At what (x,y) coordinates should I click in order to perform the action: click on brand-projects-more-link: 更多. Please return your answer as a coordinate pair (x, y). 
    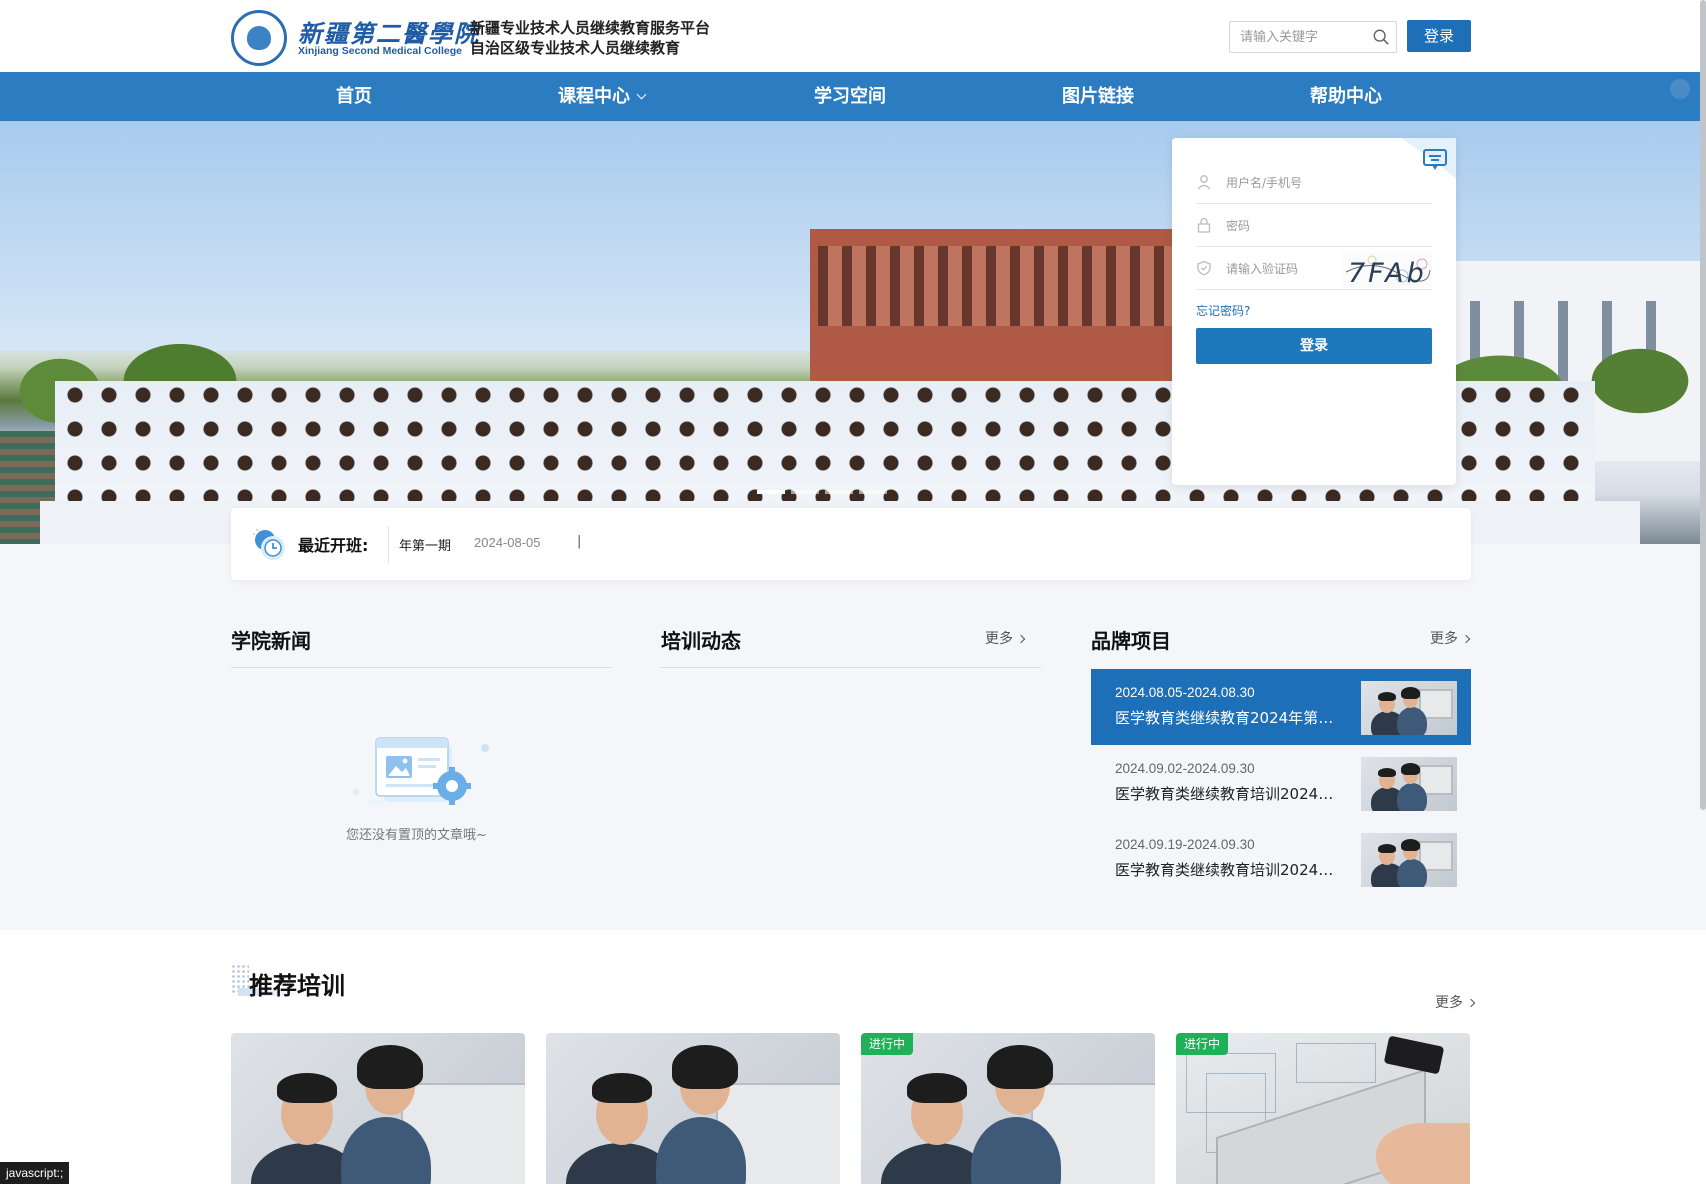
    Looking at the image, I should click on (1450, 638).